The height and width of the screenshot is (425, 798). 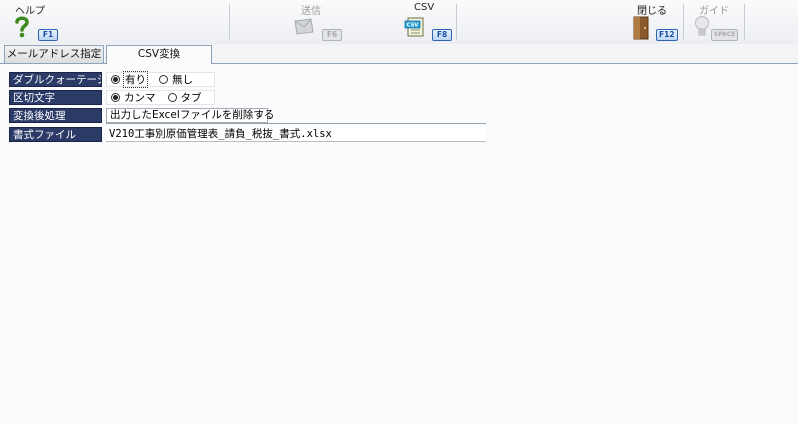 What do you see at coordinates (641, 28) in the screenshot?
I see `door-close-icon` at bounding box center [641, 28].